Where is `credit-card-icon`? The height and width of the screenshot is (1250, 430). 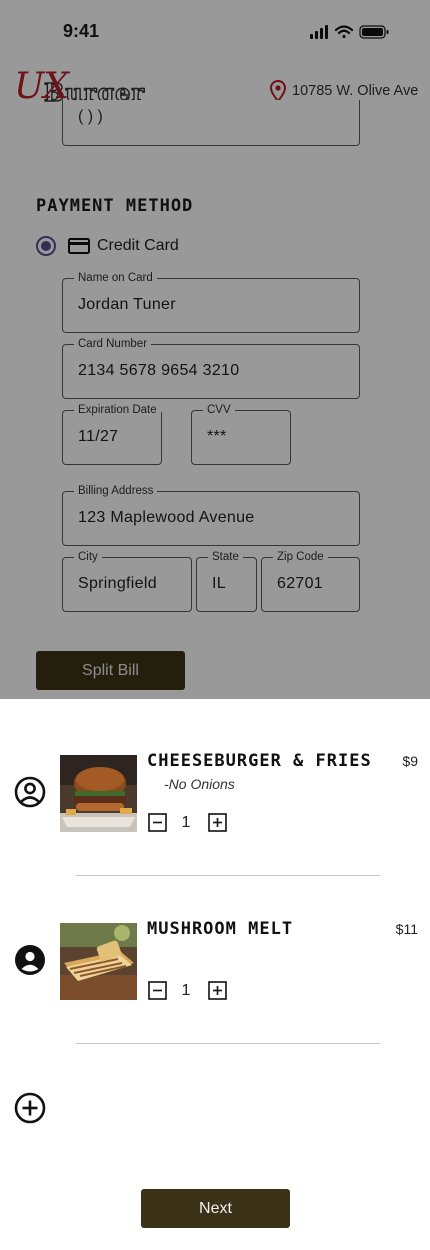 credit-card-icon is located at coordinates (79, 246).